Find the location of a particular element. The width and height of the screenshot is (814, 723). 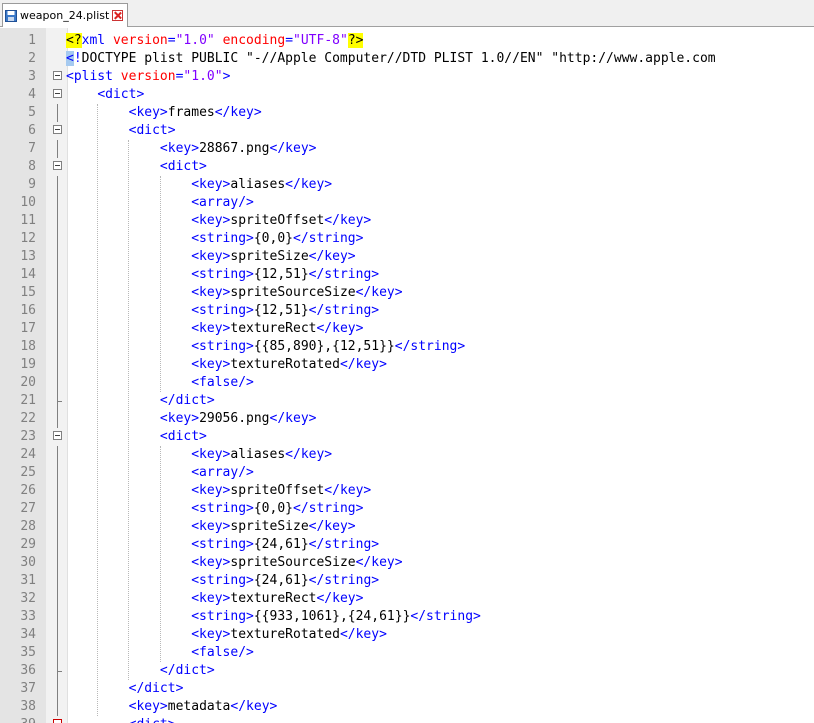

code-line: 31 <string>{24,61}</string> is located at coordinates (407, 581).